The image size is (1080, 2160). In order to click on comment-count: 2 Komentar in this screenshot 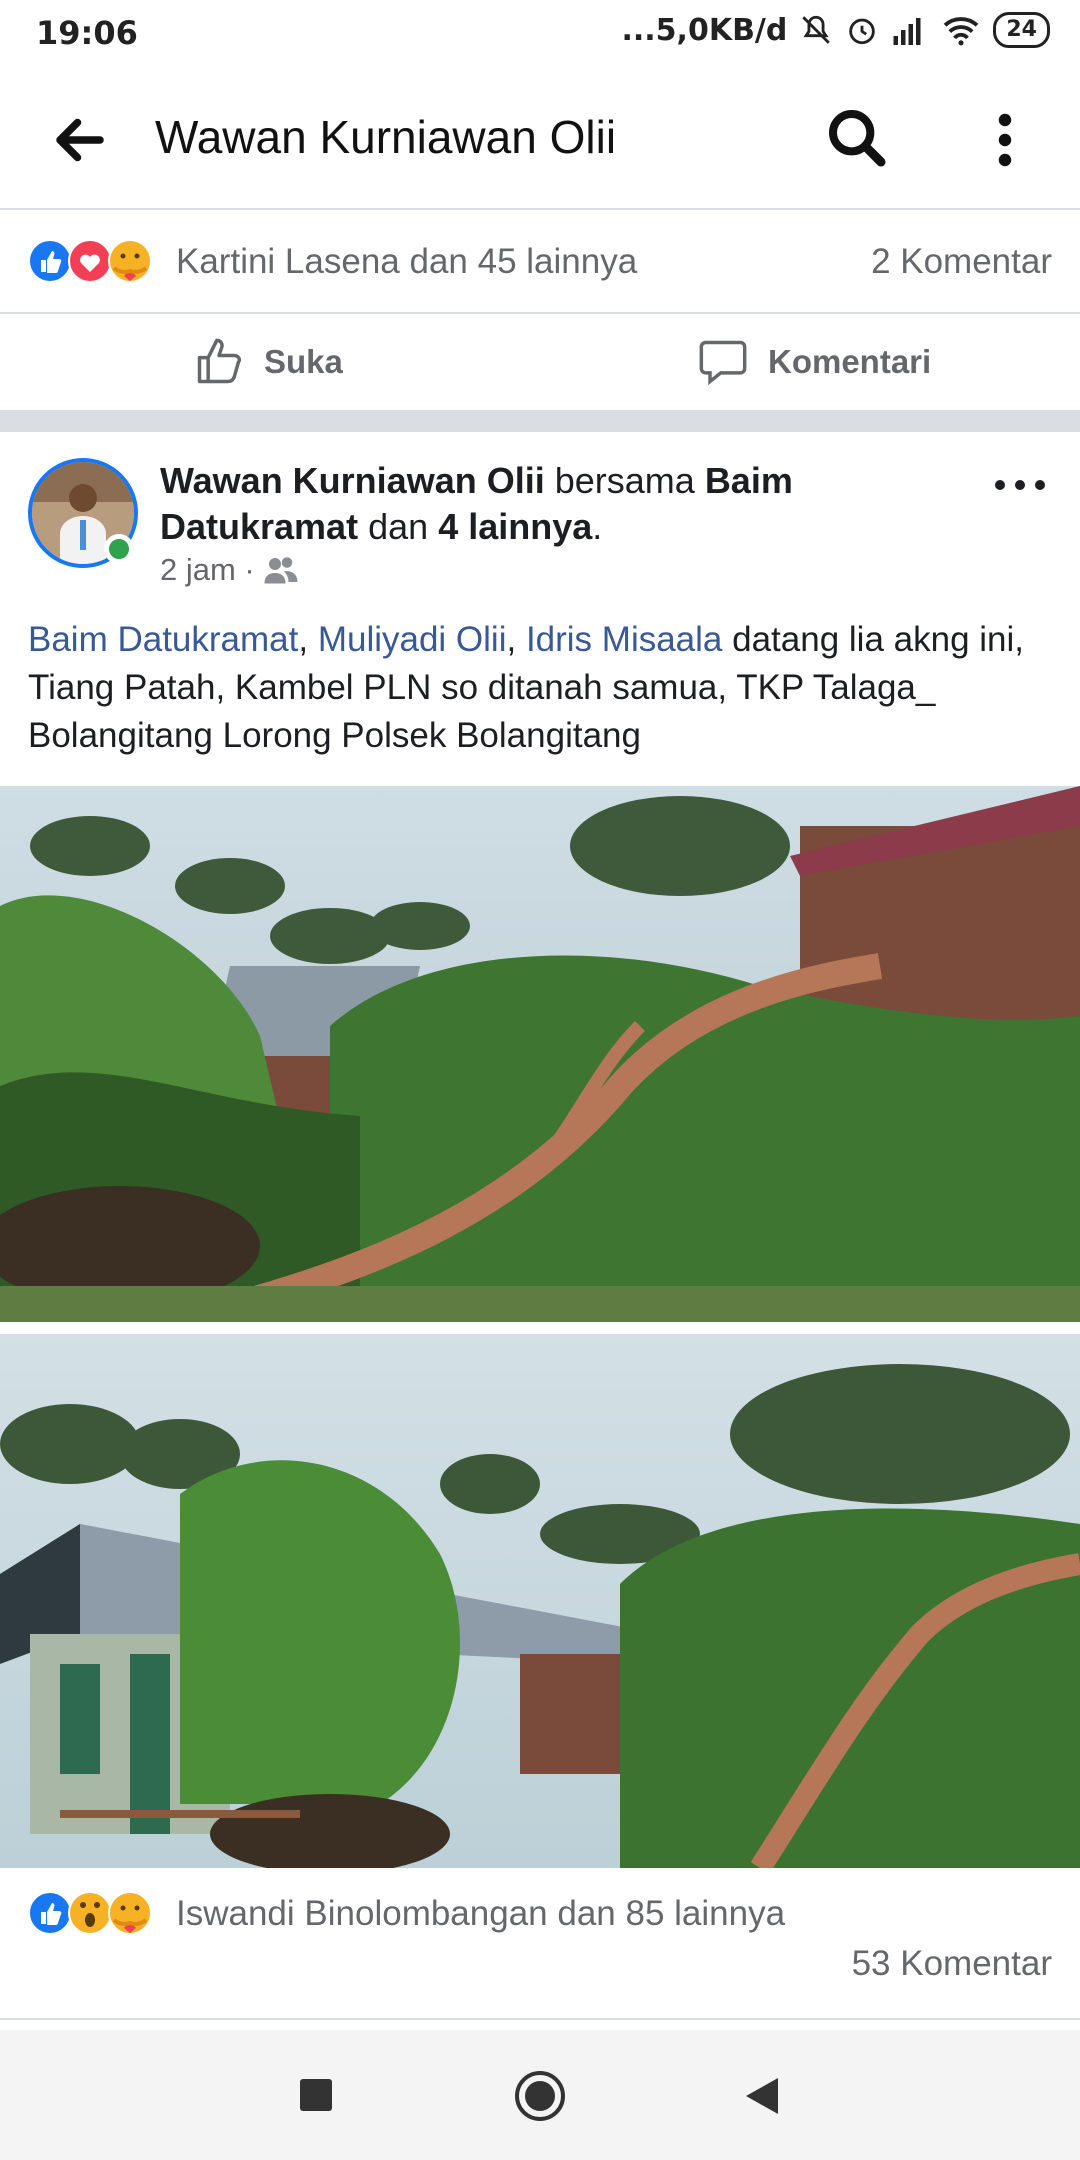, I will do `click(961, 262)`.